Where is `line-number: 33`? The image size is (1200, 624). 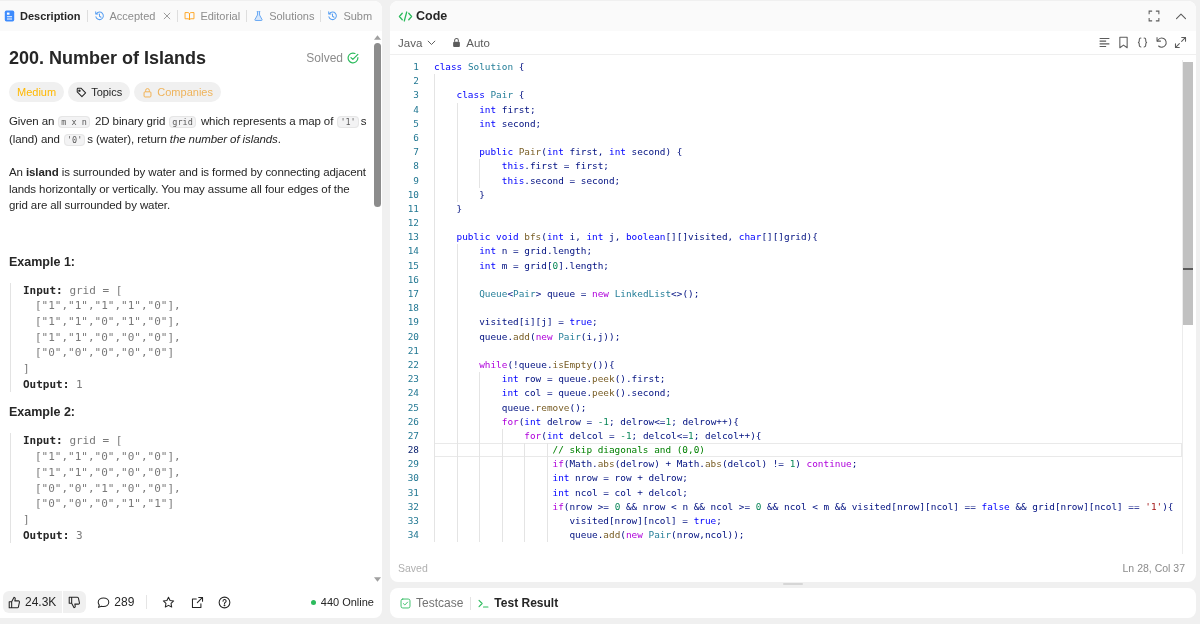
line-number: 33 is located at coordinates (412, 521).